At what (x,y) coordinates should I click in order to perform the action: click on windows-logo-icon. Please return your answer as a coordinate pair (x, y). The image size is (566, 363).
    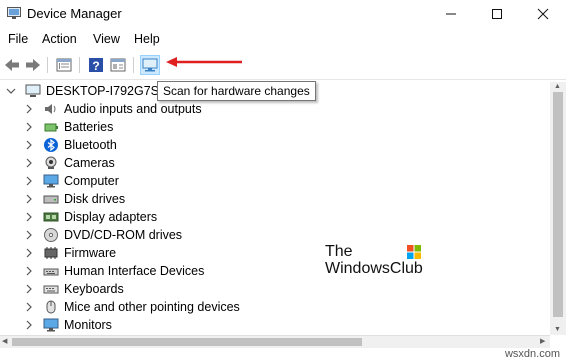
    Looking at the image, I should click on (414, 252).